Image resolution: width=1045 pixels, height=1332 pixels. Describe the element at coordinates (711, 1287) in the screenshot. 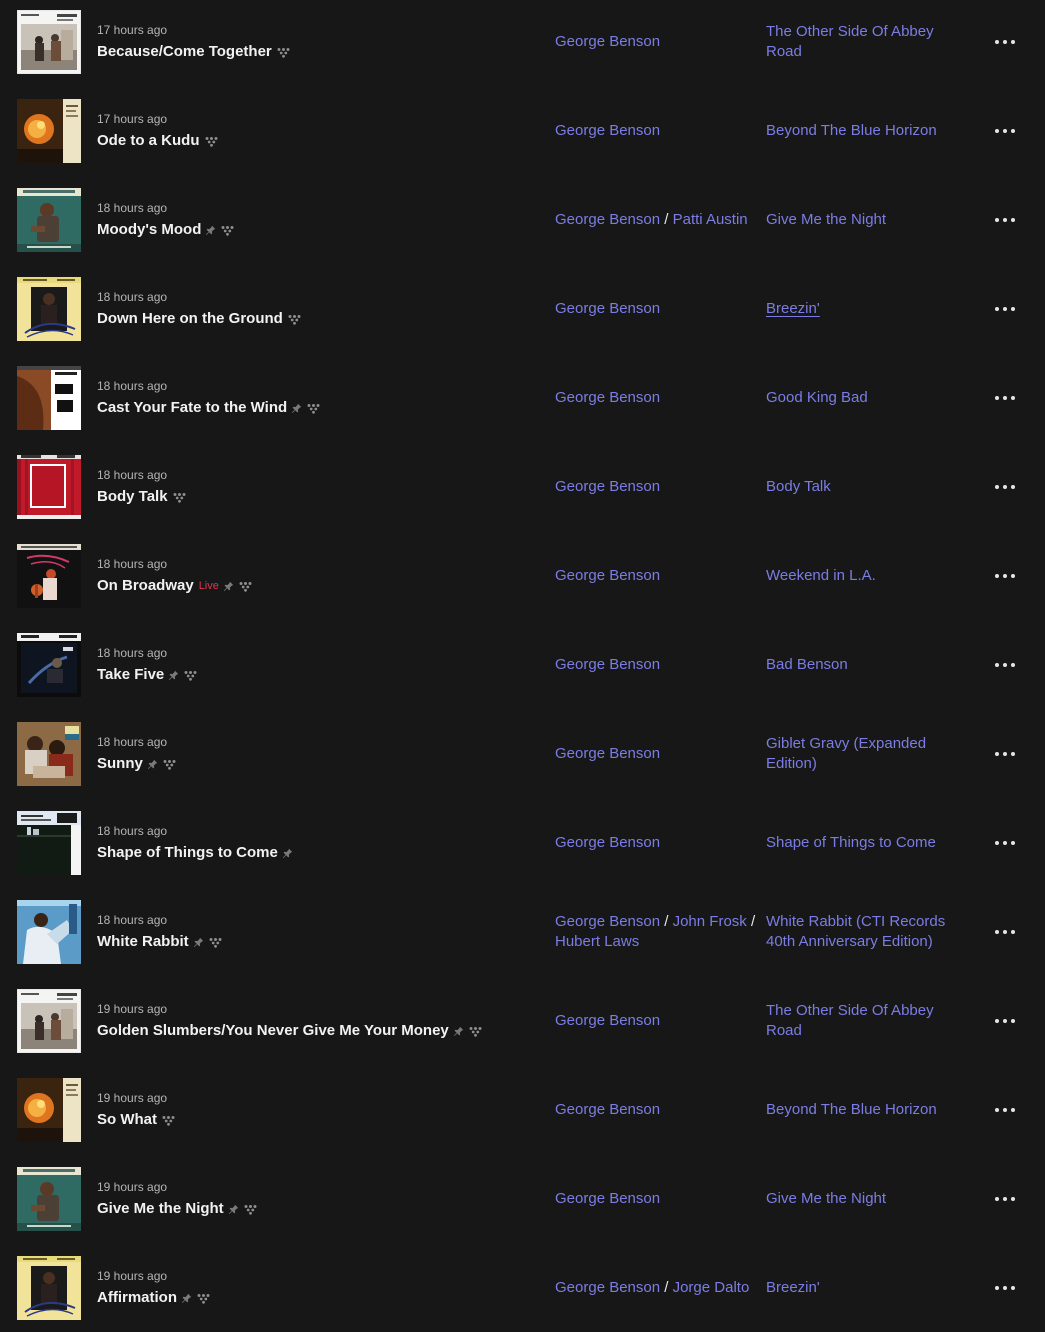

I see `artist-link: Jorge Dalto` at that location.